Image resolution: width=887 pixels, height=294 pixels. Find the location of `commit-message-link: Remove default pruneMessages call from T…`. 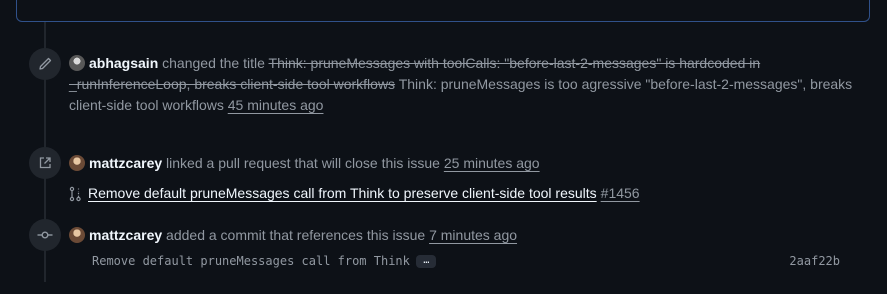

commit-message-link: Remove default pruneMessages call from T… is located at coordinates (251, 261).